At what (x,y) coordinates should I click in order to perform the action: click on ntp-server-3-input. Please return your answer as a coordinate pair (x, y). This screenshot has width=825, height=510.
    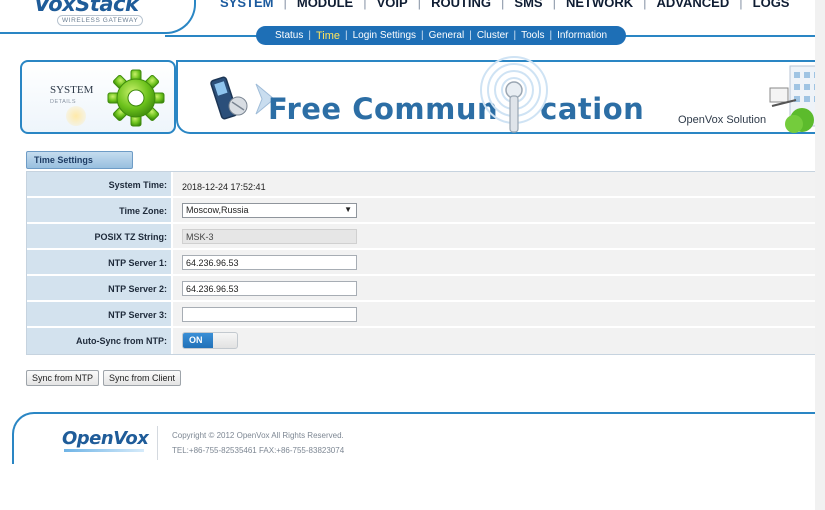
    Looking at the image, I should click on (269, 314).